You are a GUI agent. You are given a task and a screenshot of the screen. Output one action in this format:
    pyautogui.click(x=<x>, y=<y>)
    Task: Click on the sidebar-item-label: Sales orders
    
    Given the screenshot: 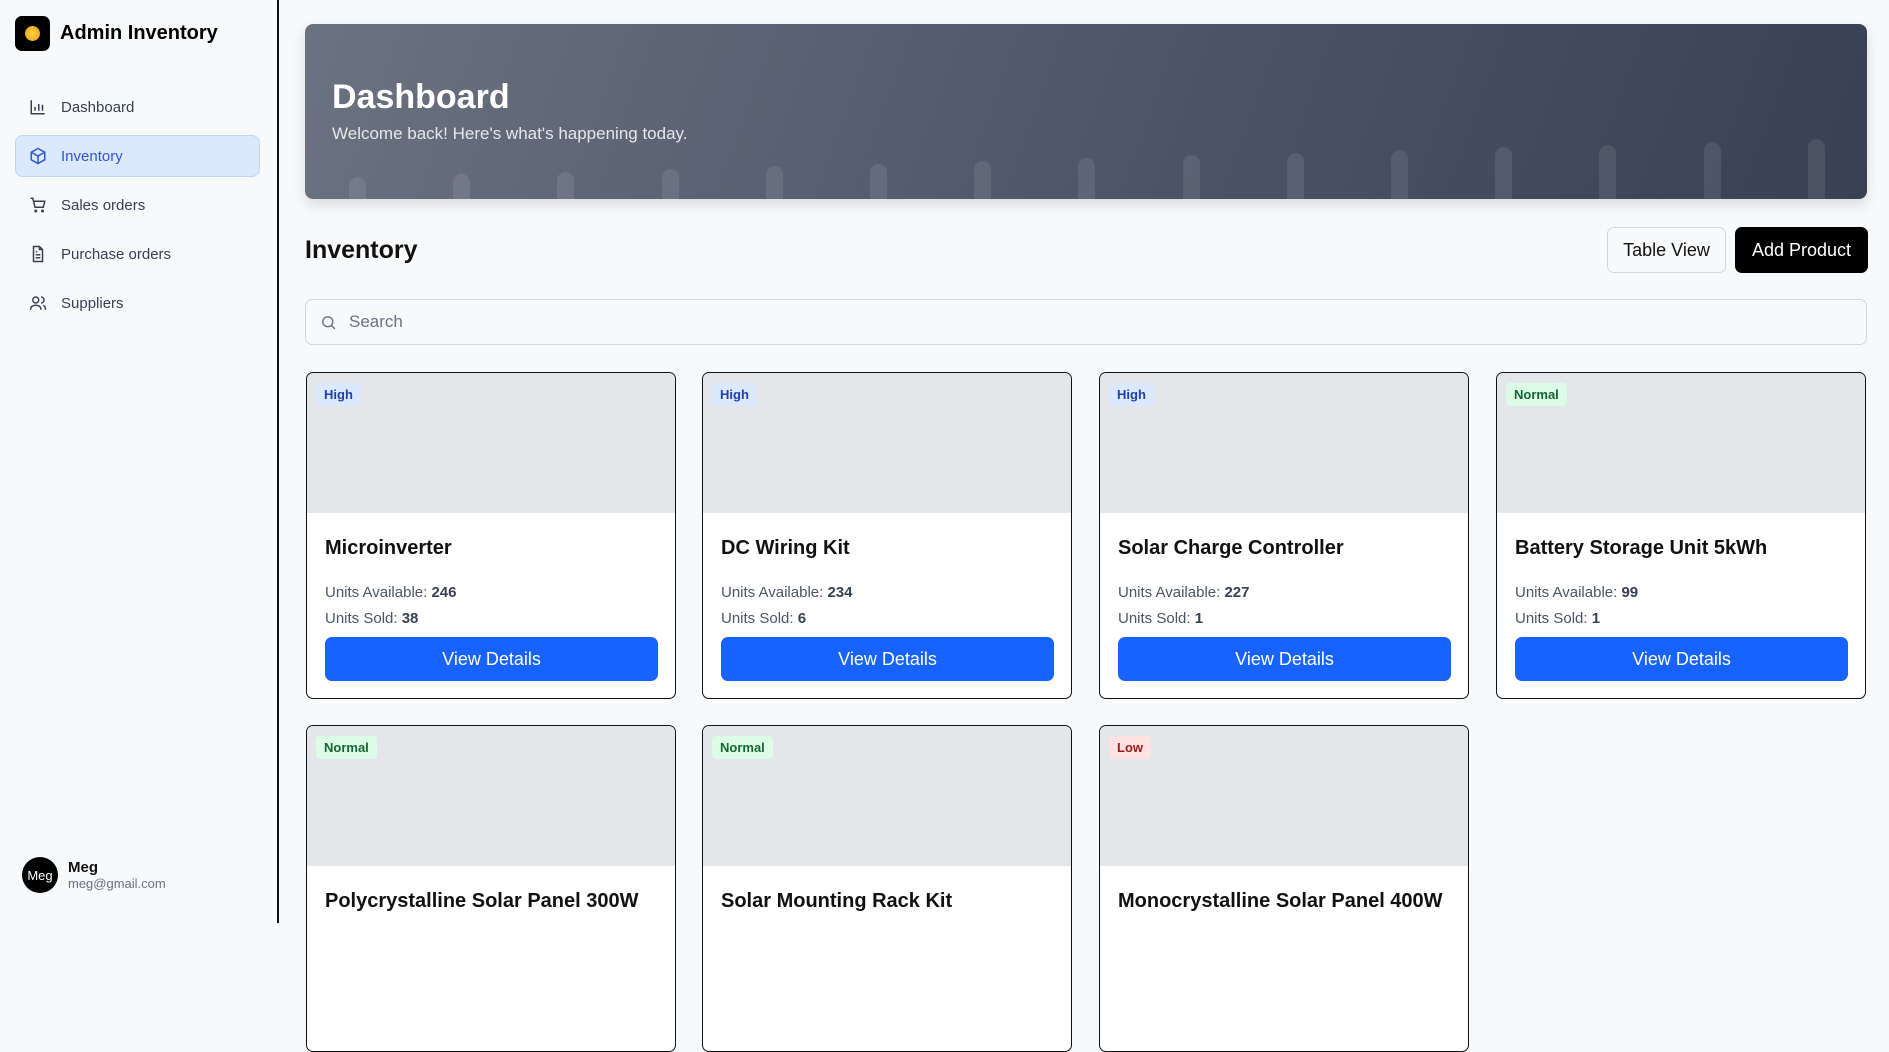 What is the action you would take?
    pyautogui.click(x=103, y=205)
    